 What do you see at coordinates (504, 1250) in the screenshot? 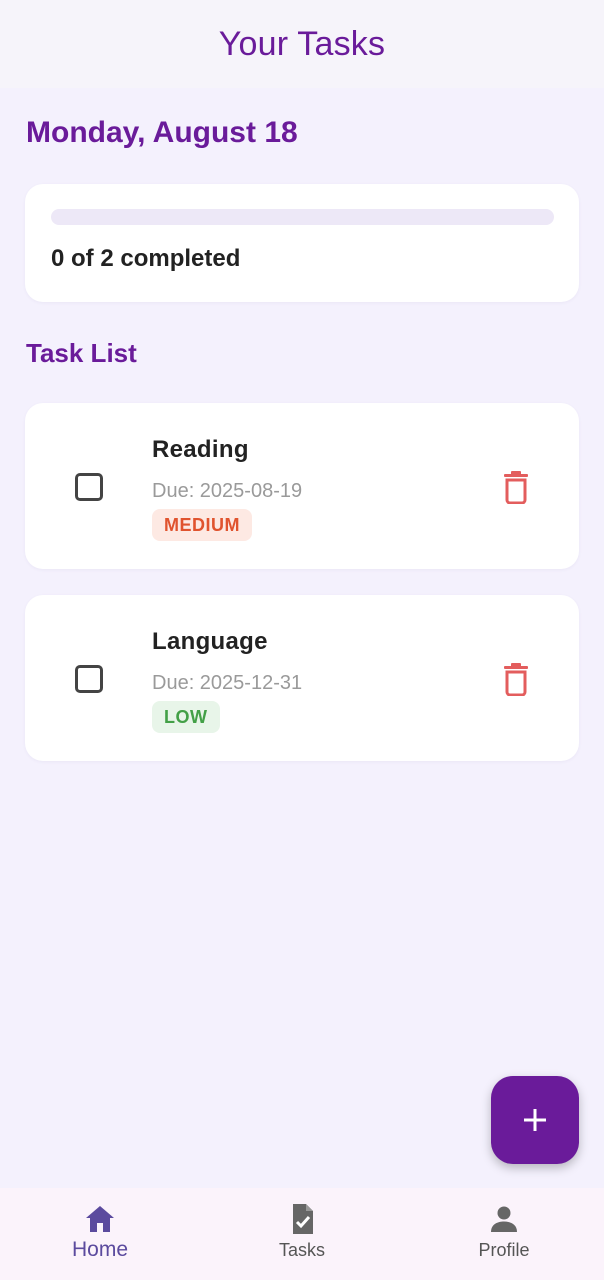
I see `nav-label-profile: Profile` at bounding box center [504, 1250].